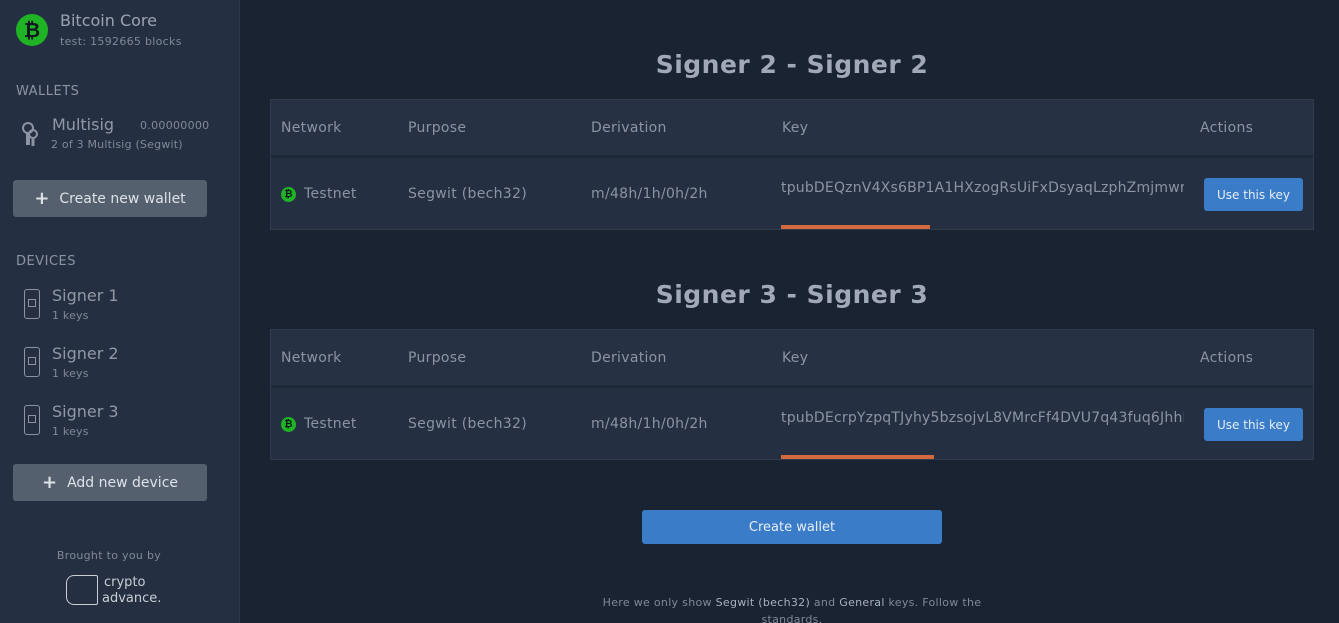 The image size is (1339, 623). I want to click on footnote-general: General, so click(862, 602).